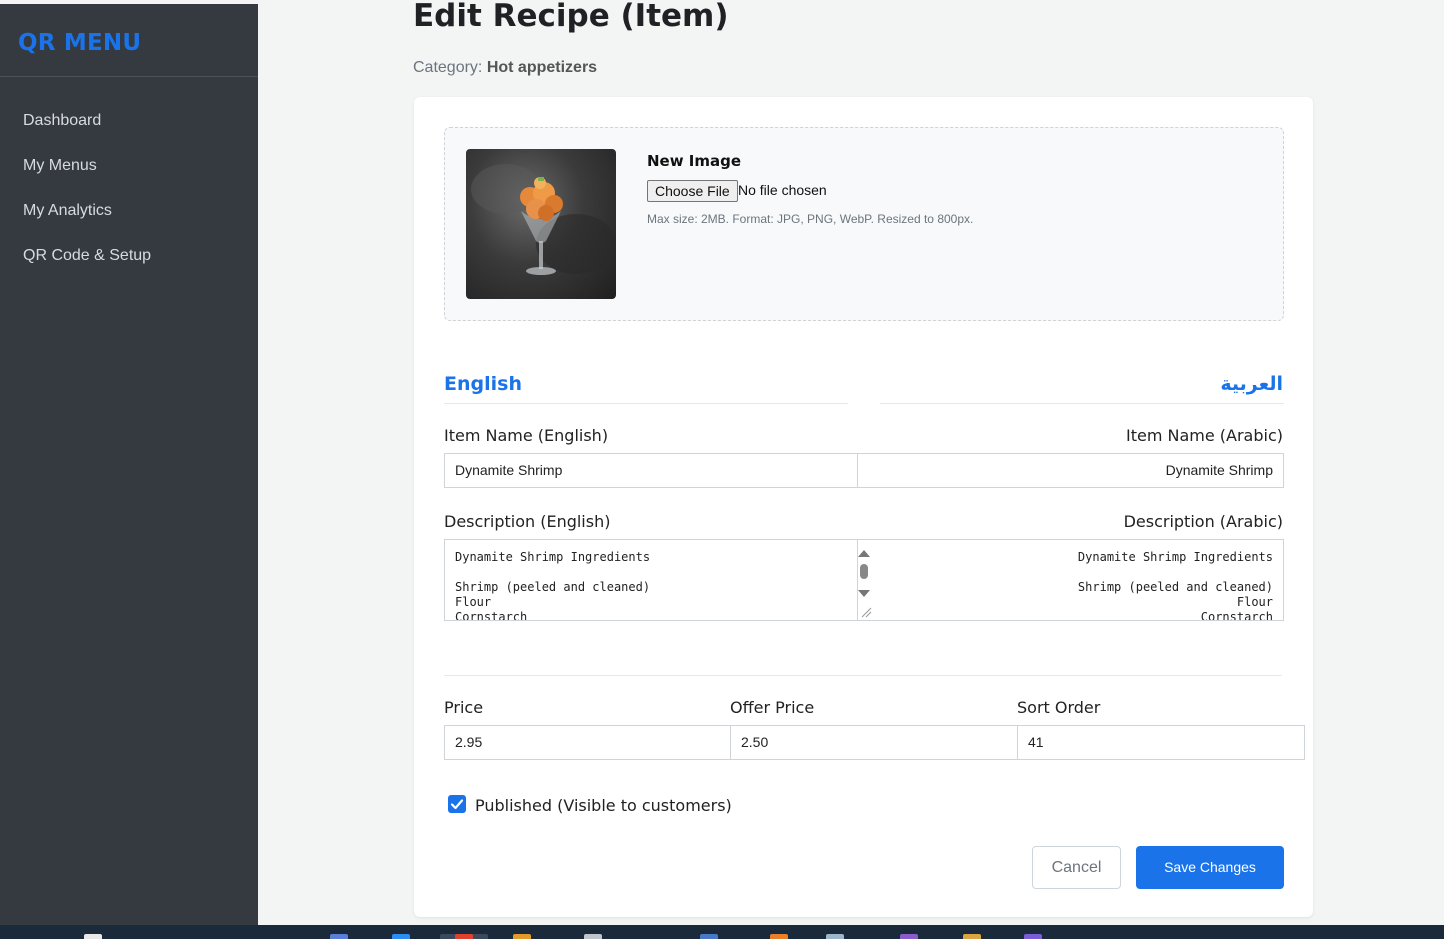  Describe the element at coordinates (129, 76) in the screenshot. I see `sidebar-divider` at that location.